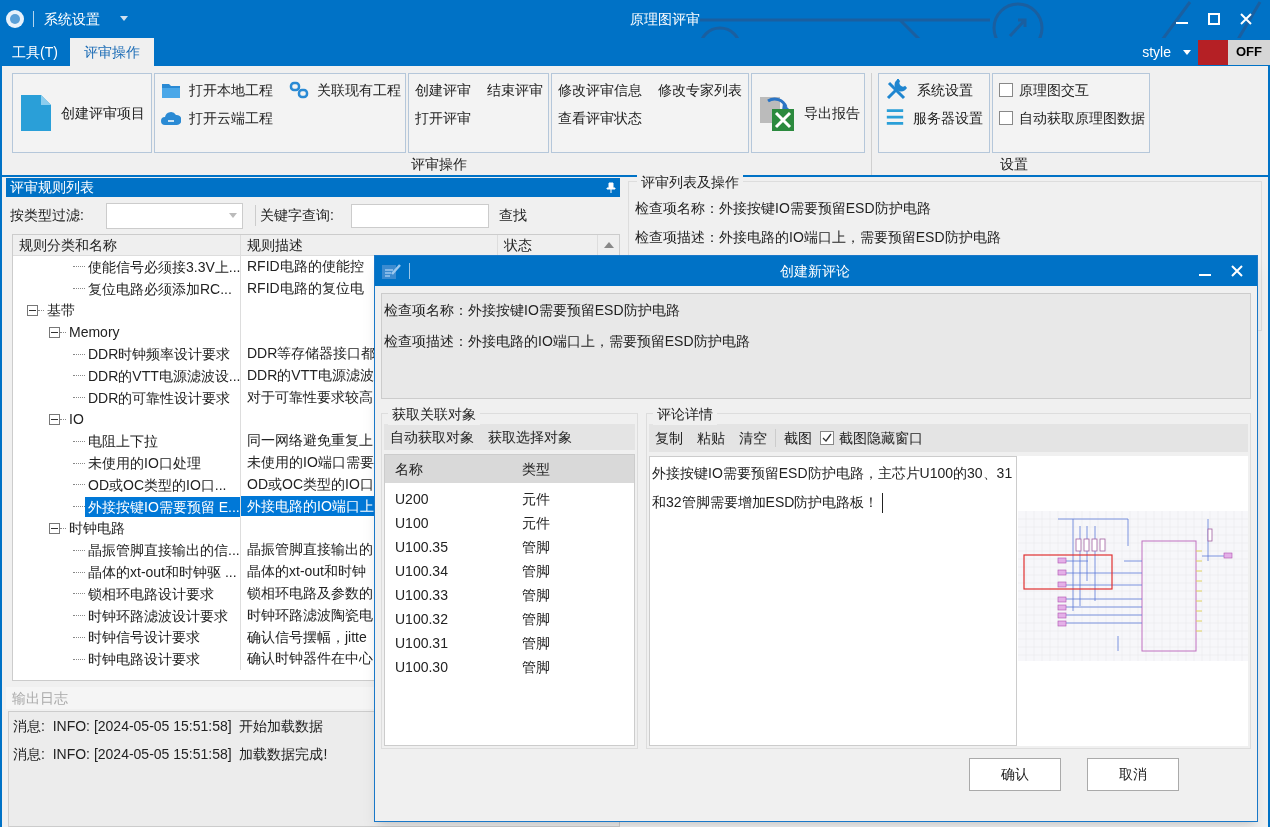 The width and height of the screenshot is (1270, 827). What do you see at coordinates (421, 643) in the screenshot?
I see `table-cell-text: U100.31` at bounding box center [421, 643].